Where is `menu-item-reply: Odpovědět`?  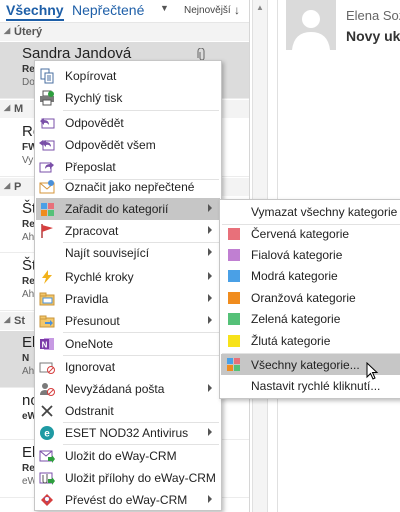
menu-item-reply: Odpovědět is located at coordinates (128, 123).